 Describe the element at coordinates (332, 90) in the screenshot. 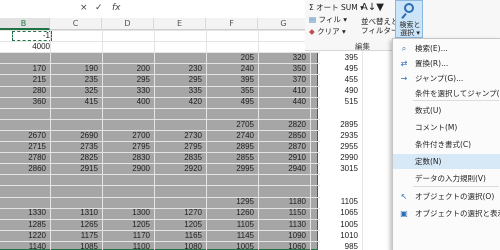

I see `cell: 490` at that location.